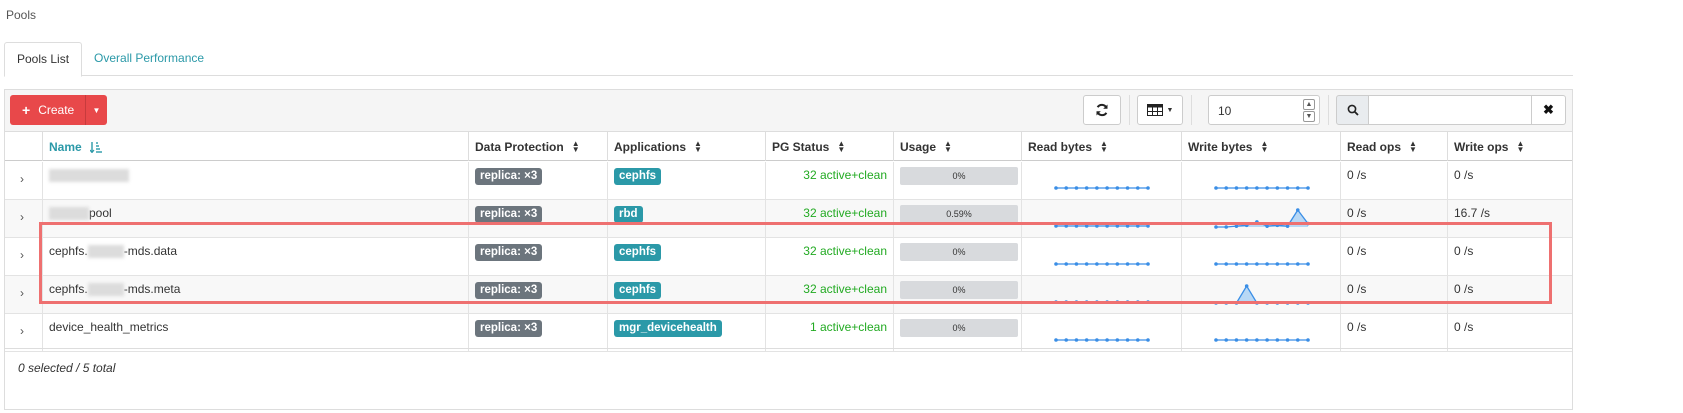 This screenshot has height=413, width=1683. I want to click on data-protection-badge: replica: ×3, so click(509, 252).